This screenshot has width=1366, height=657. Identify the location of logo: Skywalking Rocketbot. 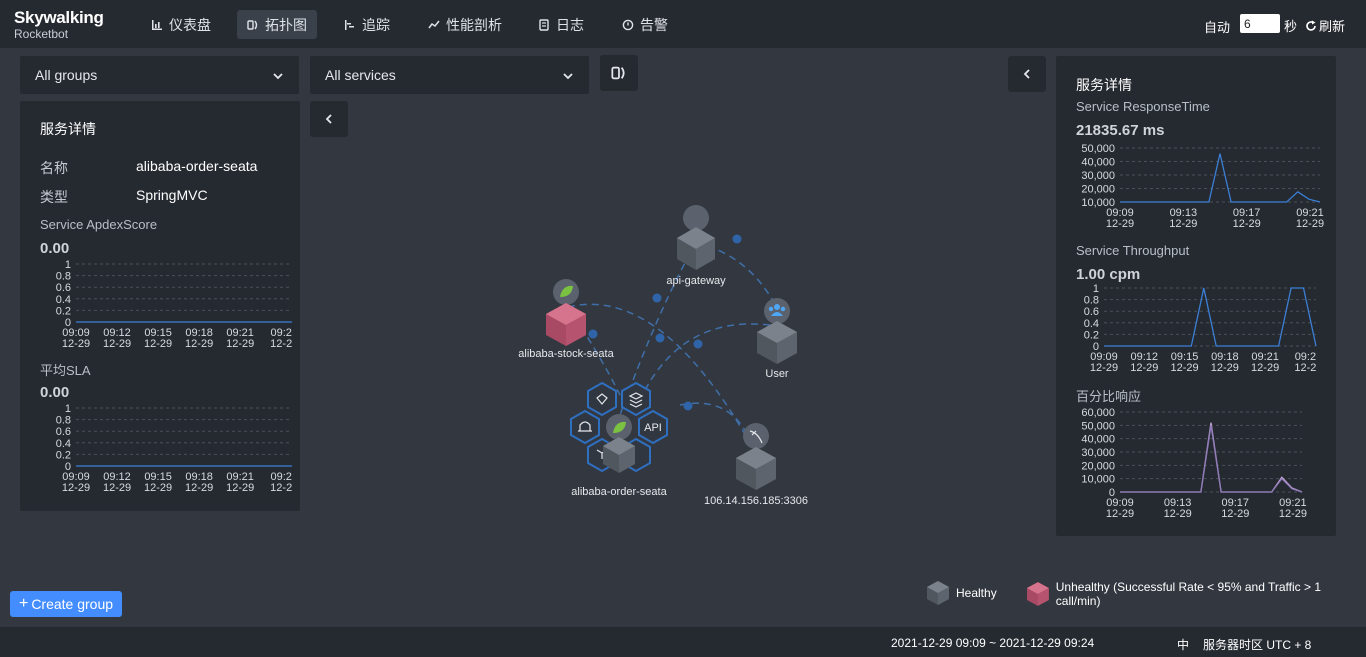
(59, 25).